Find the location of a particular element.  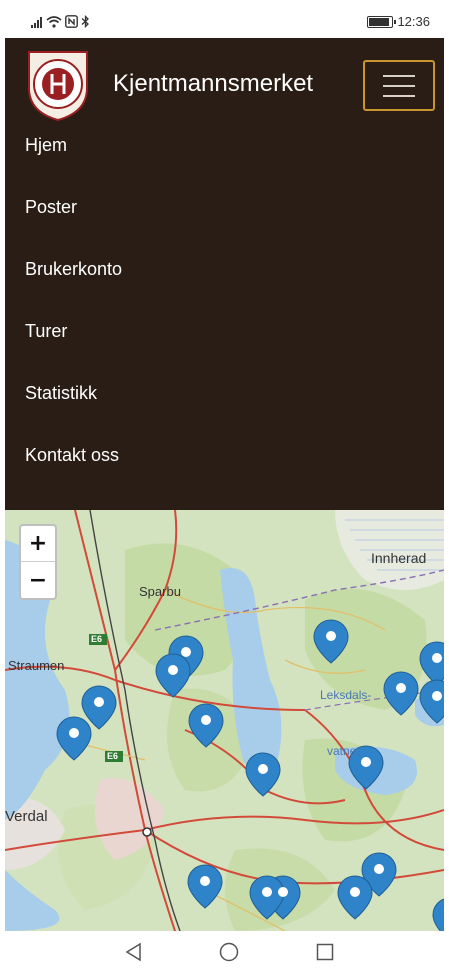

nfc-icon is located at coordinates (71, 21).